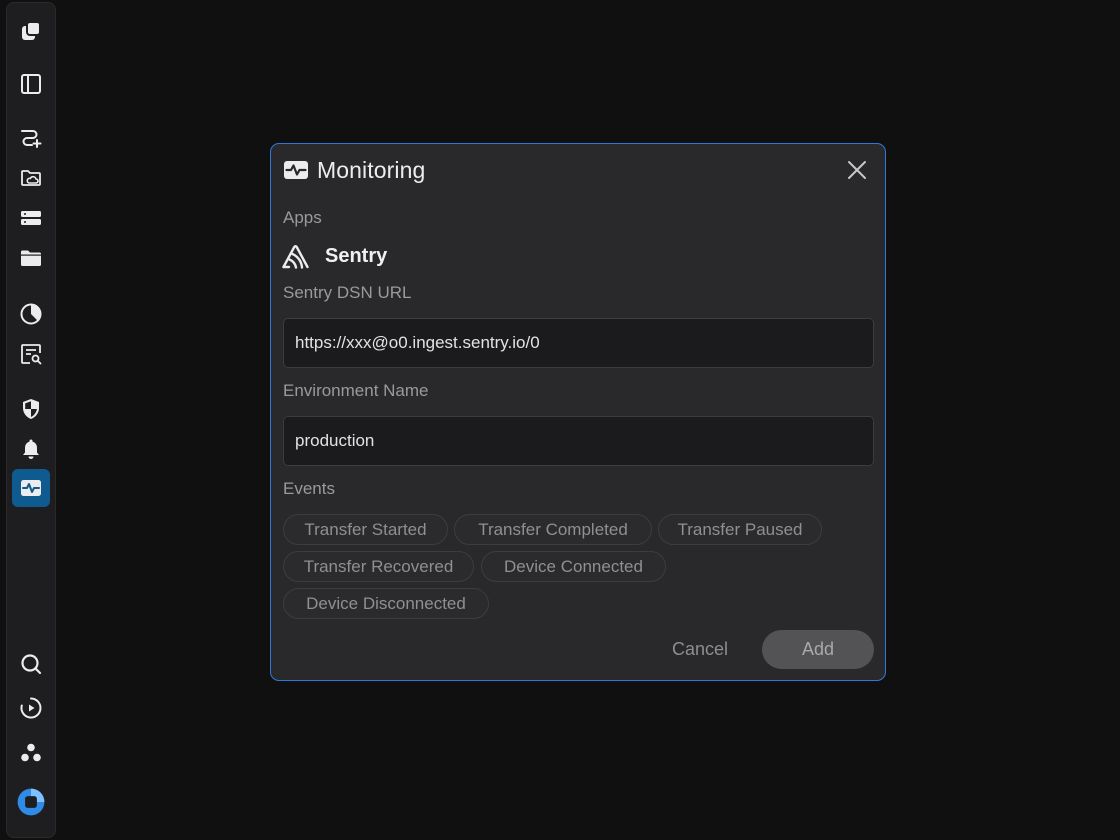 The height and width of the screenshot is (840, 1120). I want to click on folder-icon, so click(31, 258).